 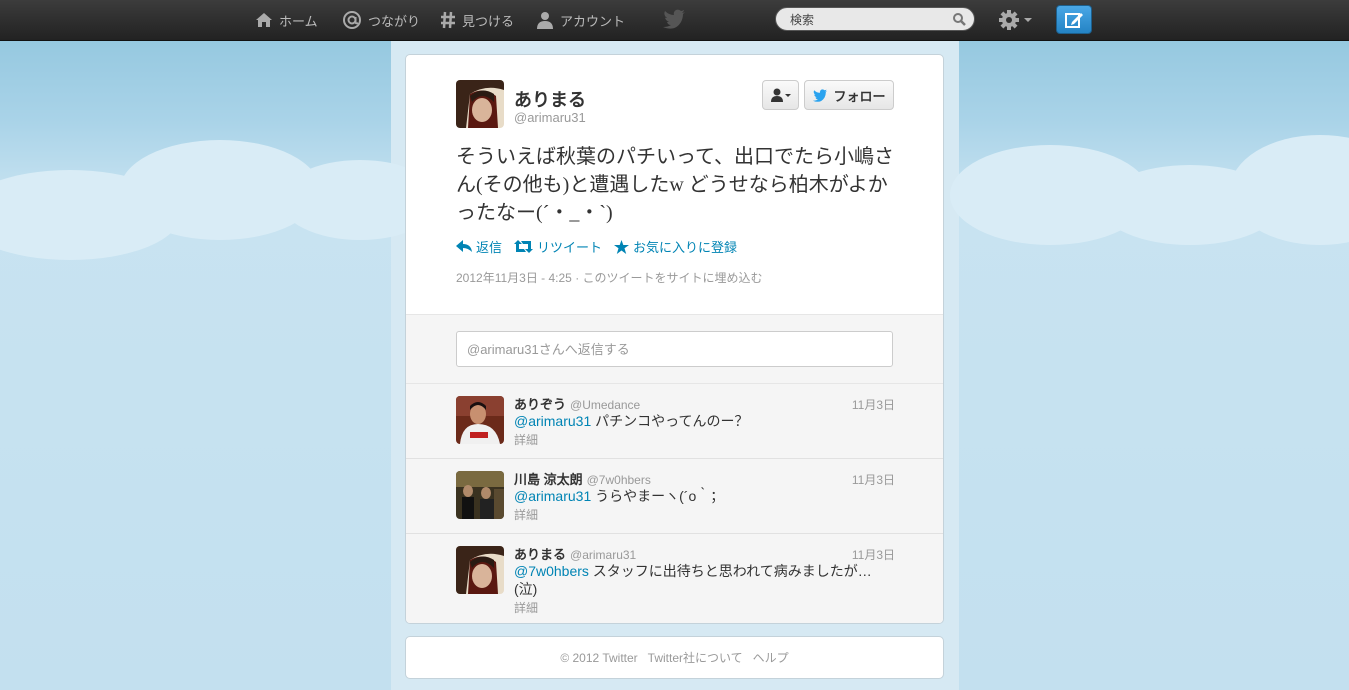 I want to click on reply-author-name: ありまる, so click(x=540, y=554).